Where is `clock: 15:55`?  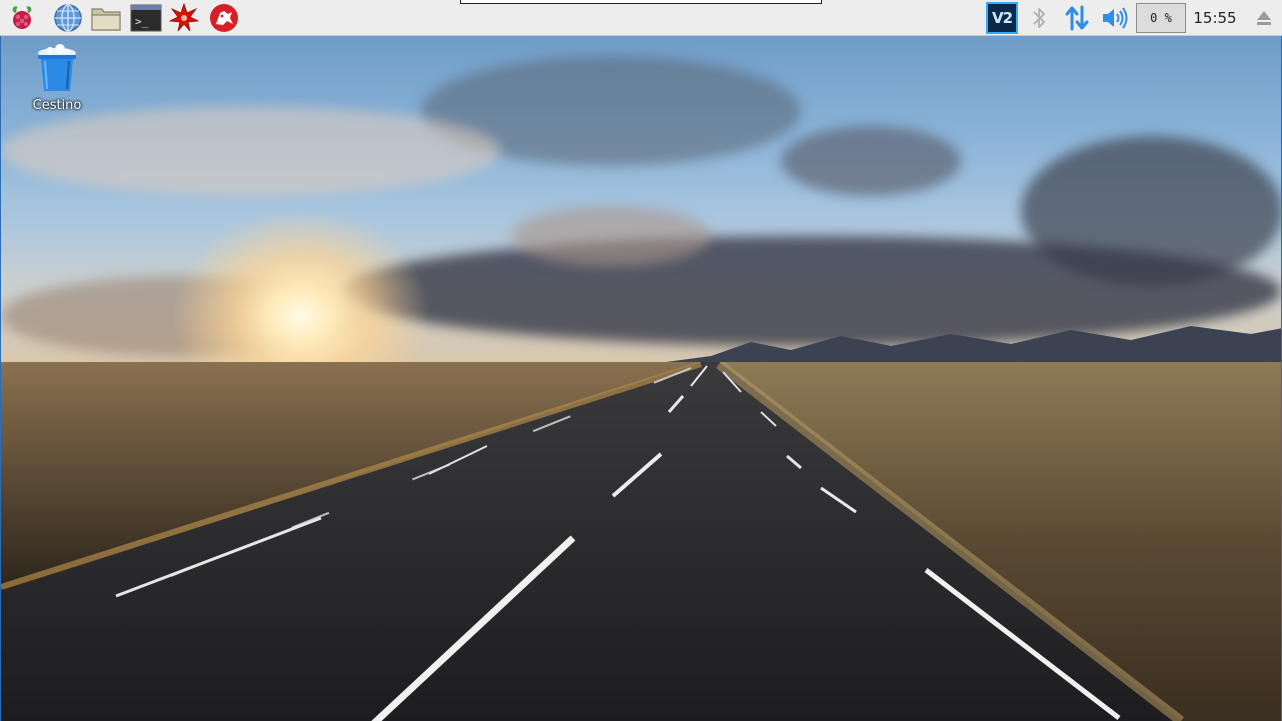 clock: 15:55 is located at coordinates (1215, 18).